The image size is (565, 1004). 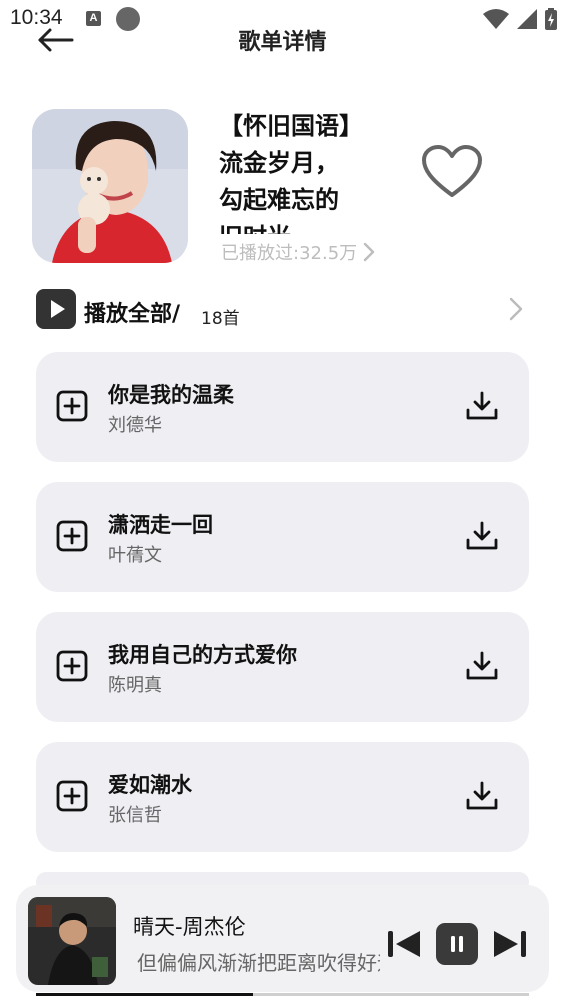 What do you see at coordinates (135, 685) in the screenshot?
I see `song-artist: 陈明真` at bounding box center [135, 685].